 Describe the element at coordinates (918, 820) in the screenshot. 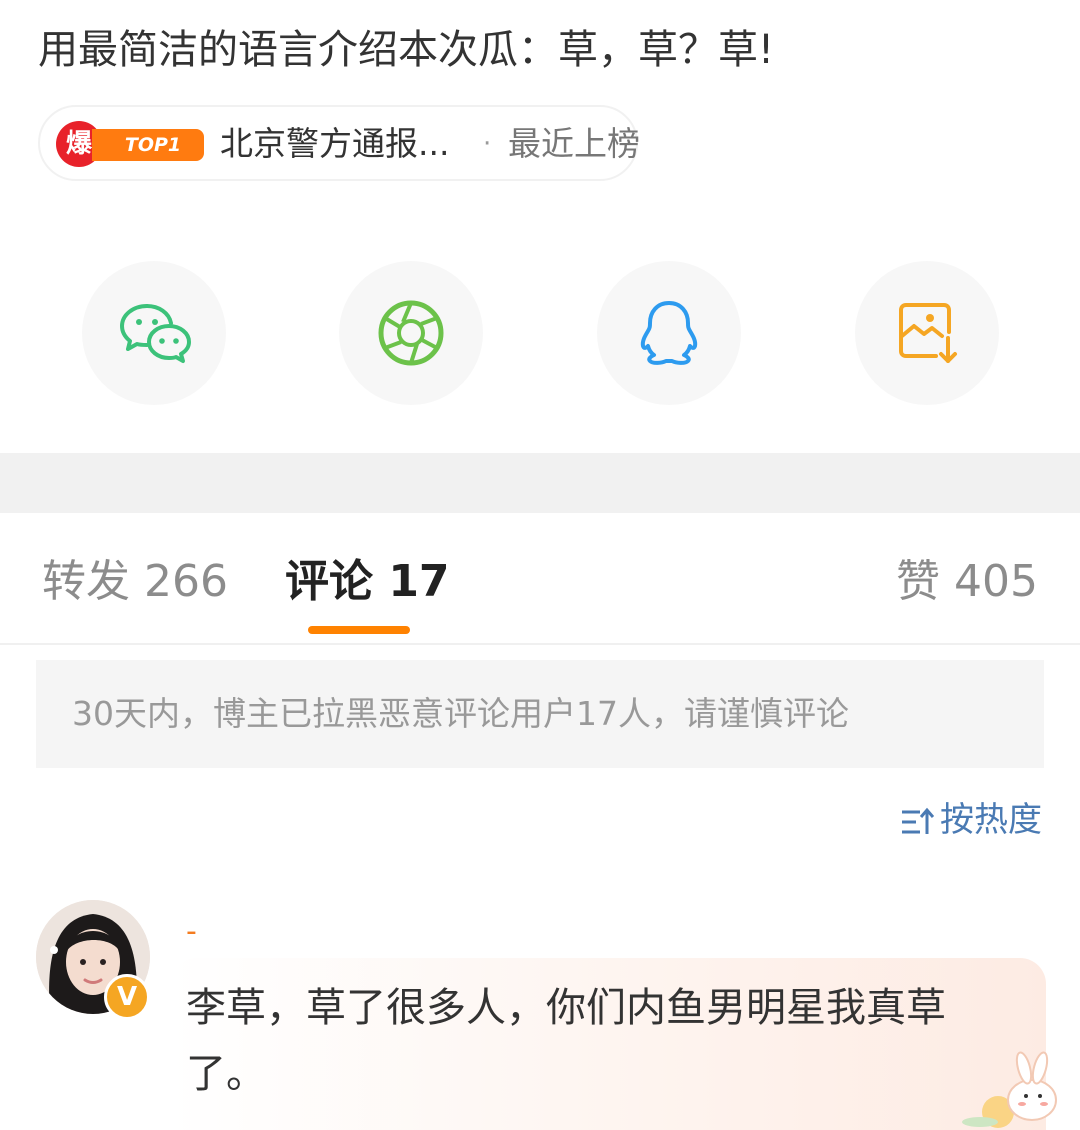

I see `sort-icon` at that location.